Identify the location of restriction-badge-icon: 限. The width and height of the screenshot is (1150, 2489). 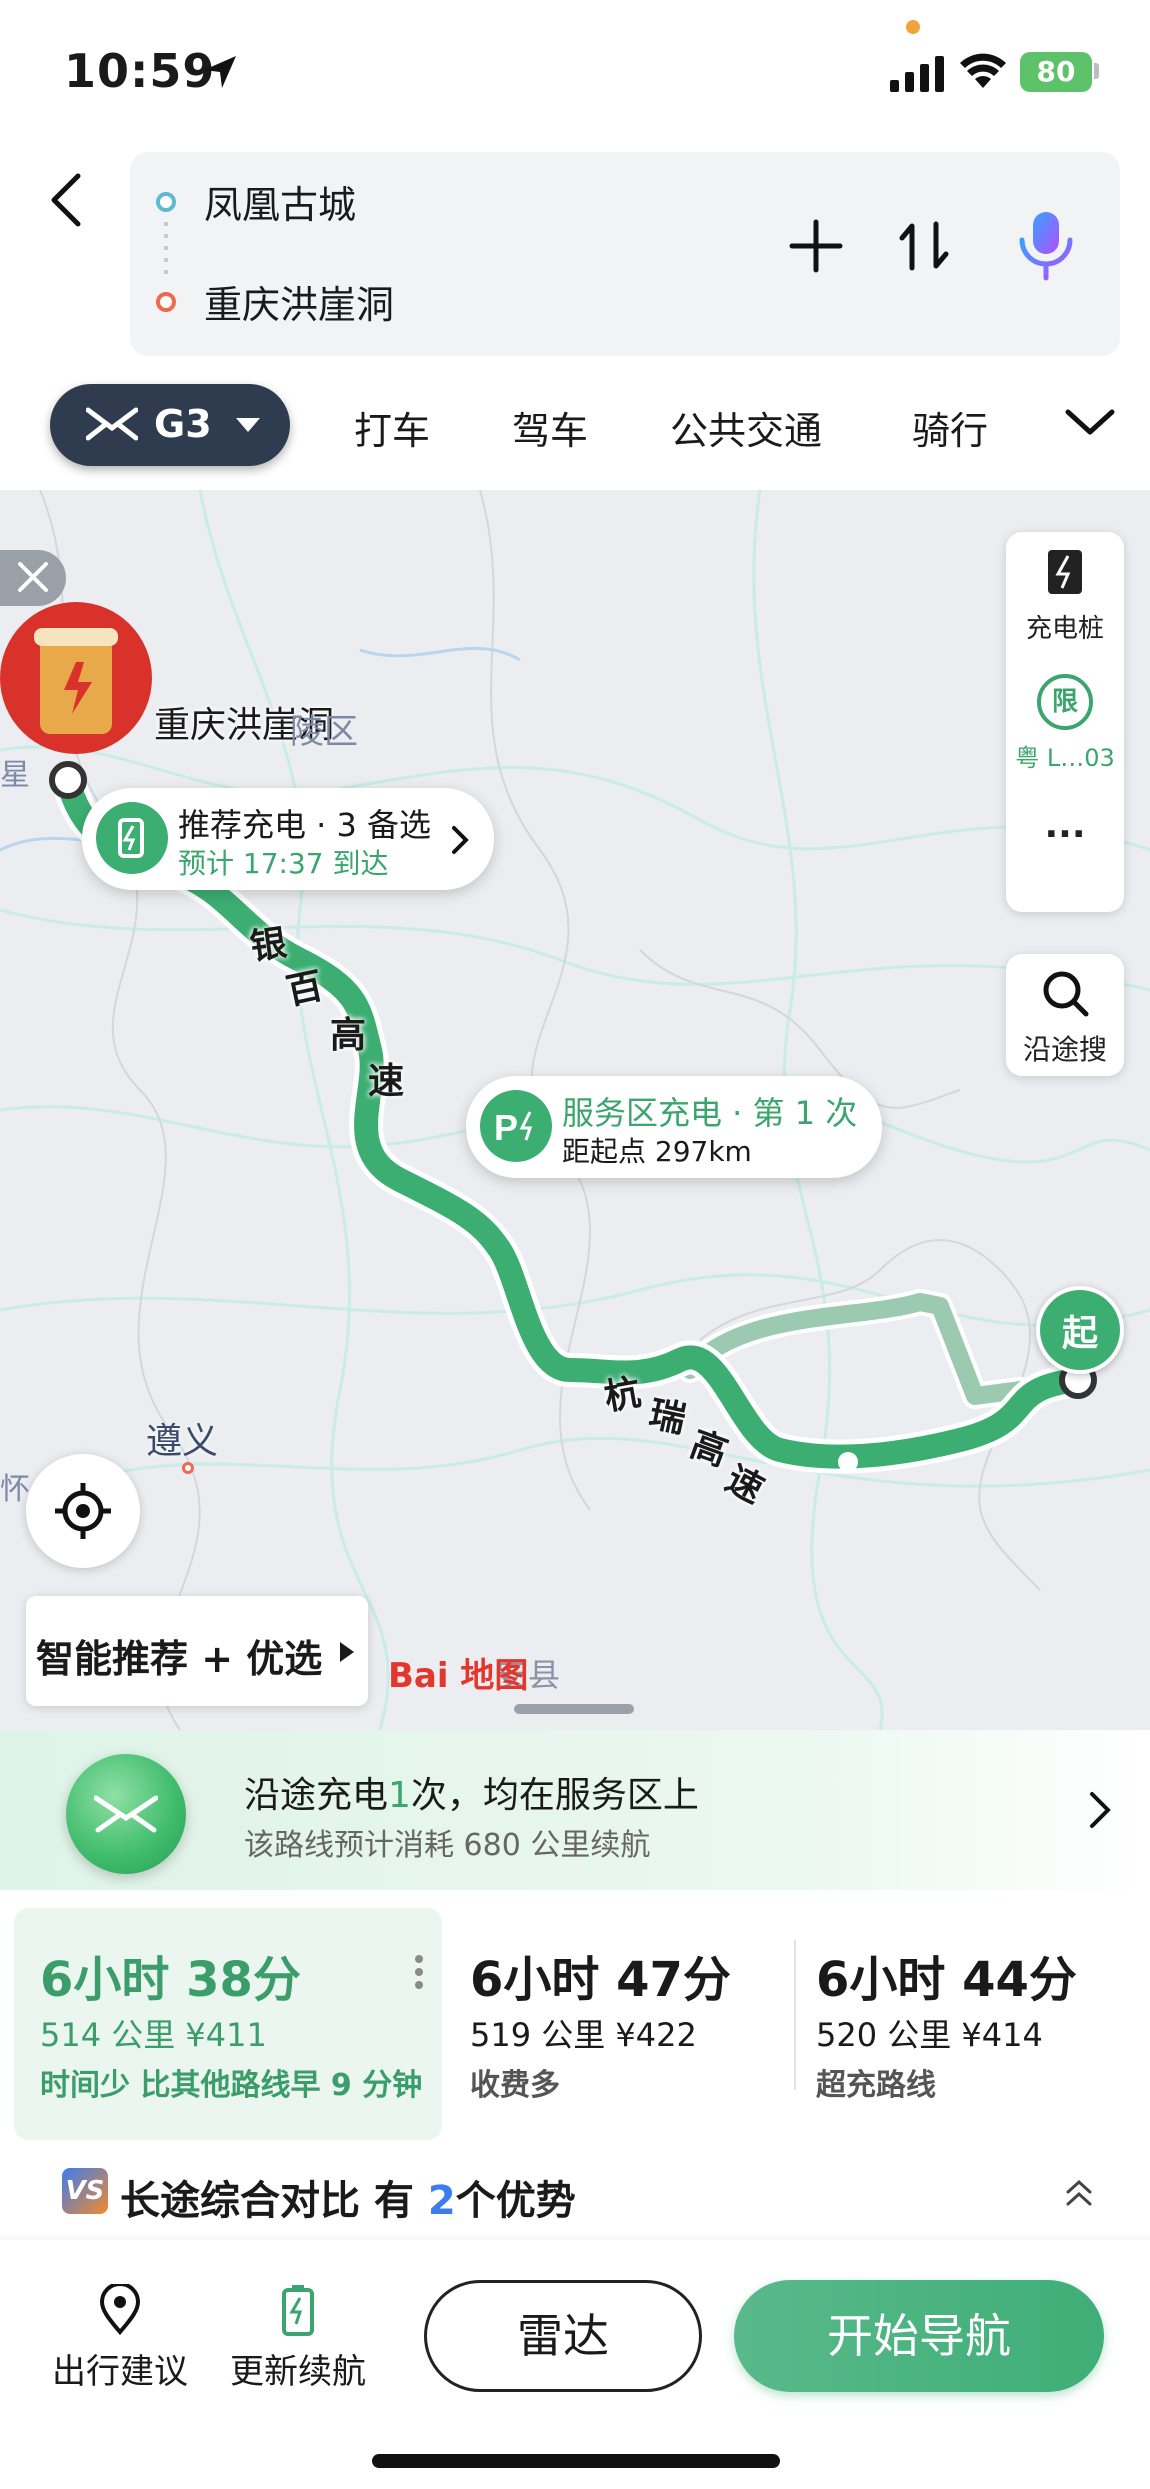
(1065, 702).